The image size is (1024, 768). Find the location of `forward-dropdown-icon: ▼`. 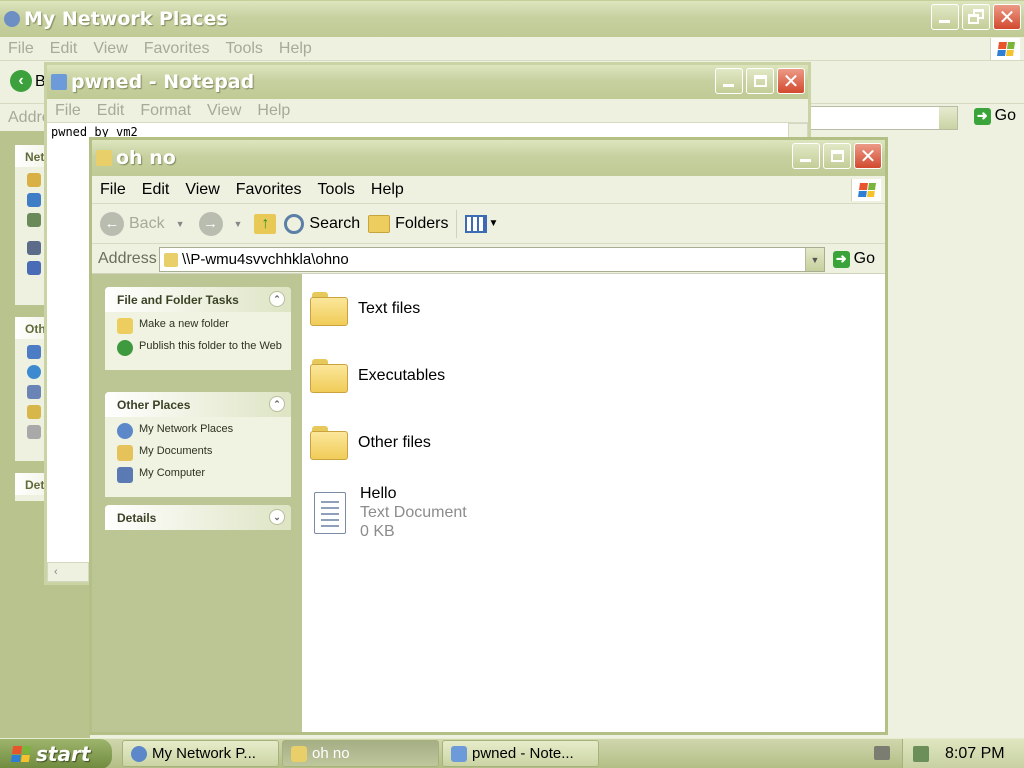

forward-dropdown-icon: ▼ is located at coordinates (238, 224).